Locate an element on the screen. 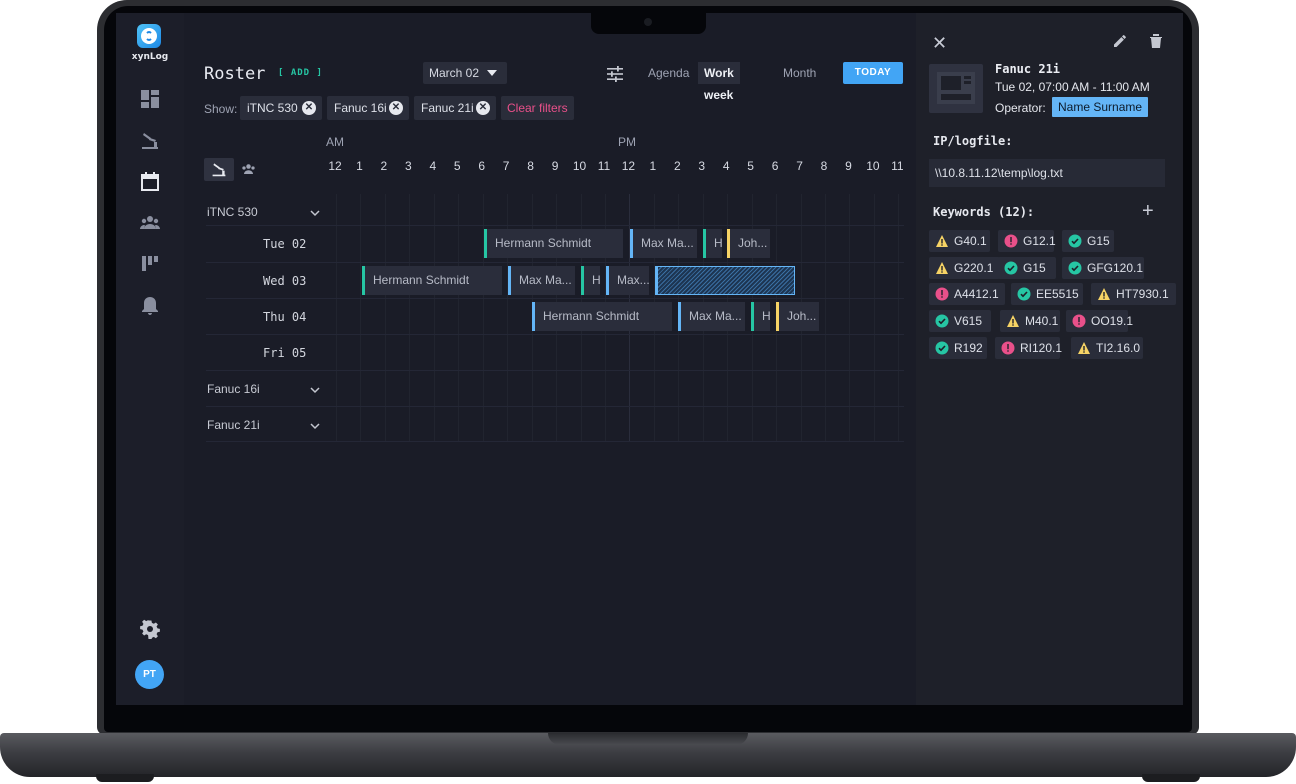  keyword-chip: M40.1 is located at coordinates (1030, 321).